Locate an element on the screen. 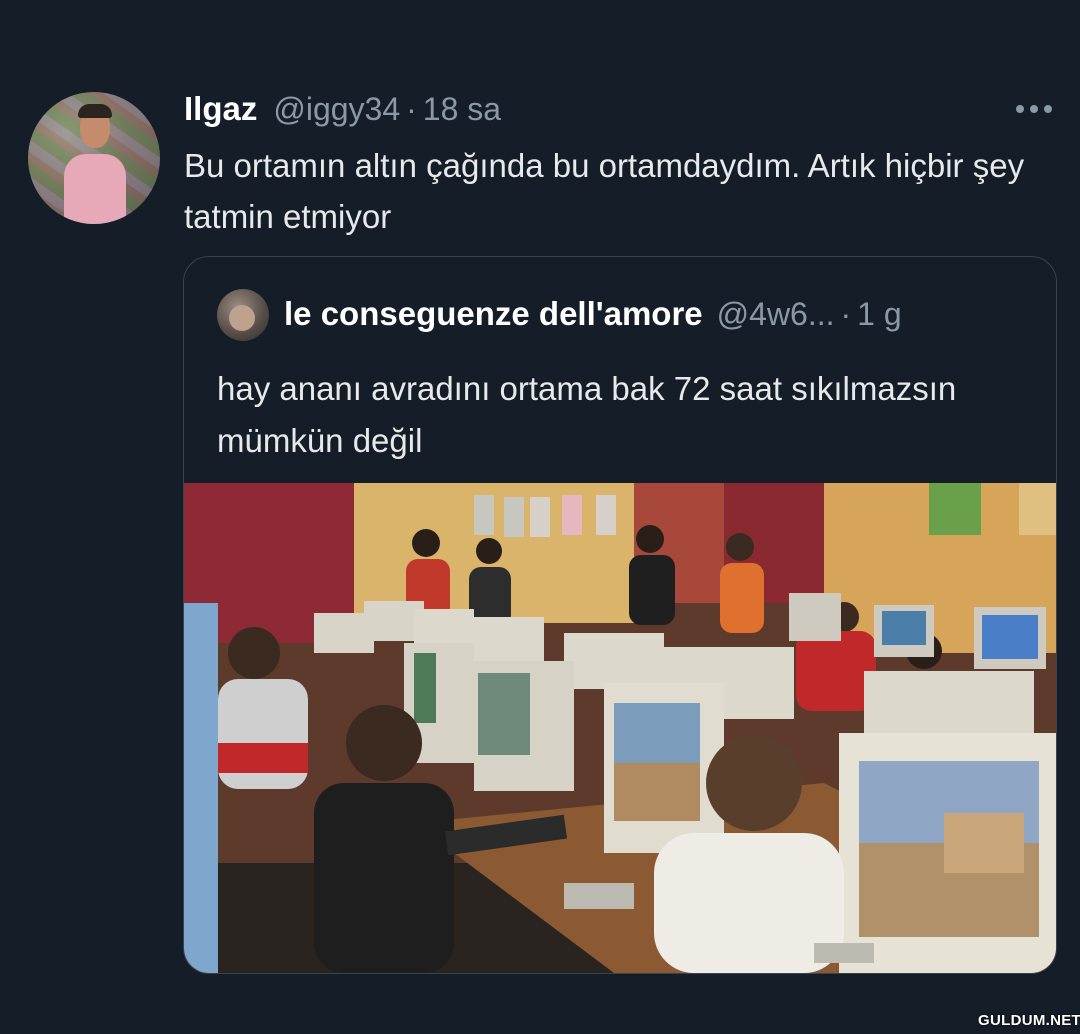 The height and width of the screenshot is (1034, 1080). more-horizontal-icon is located at coordinates (1034, 109).